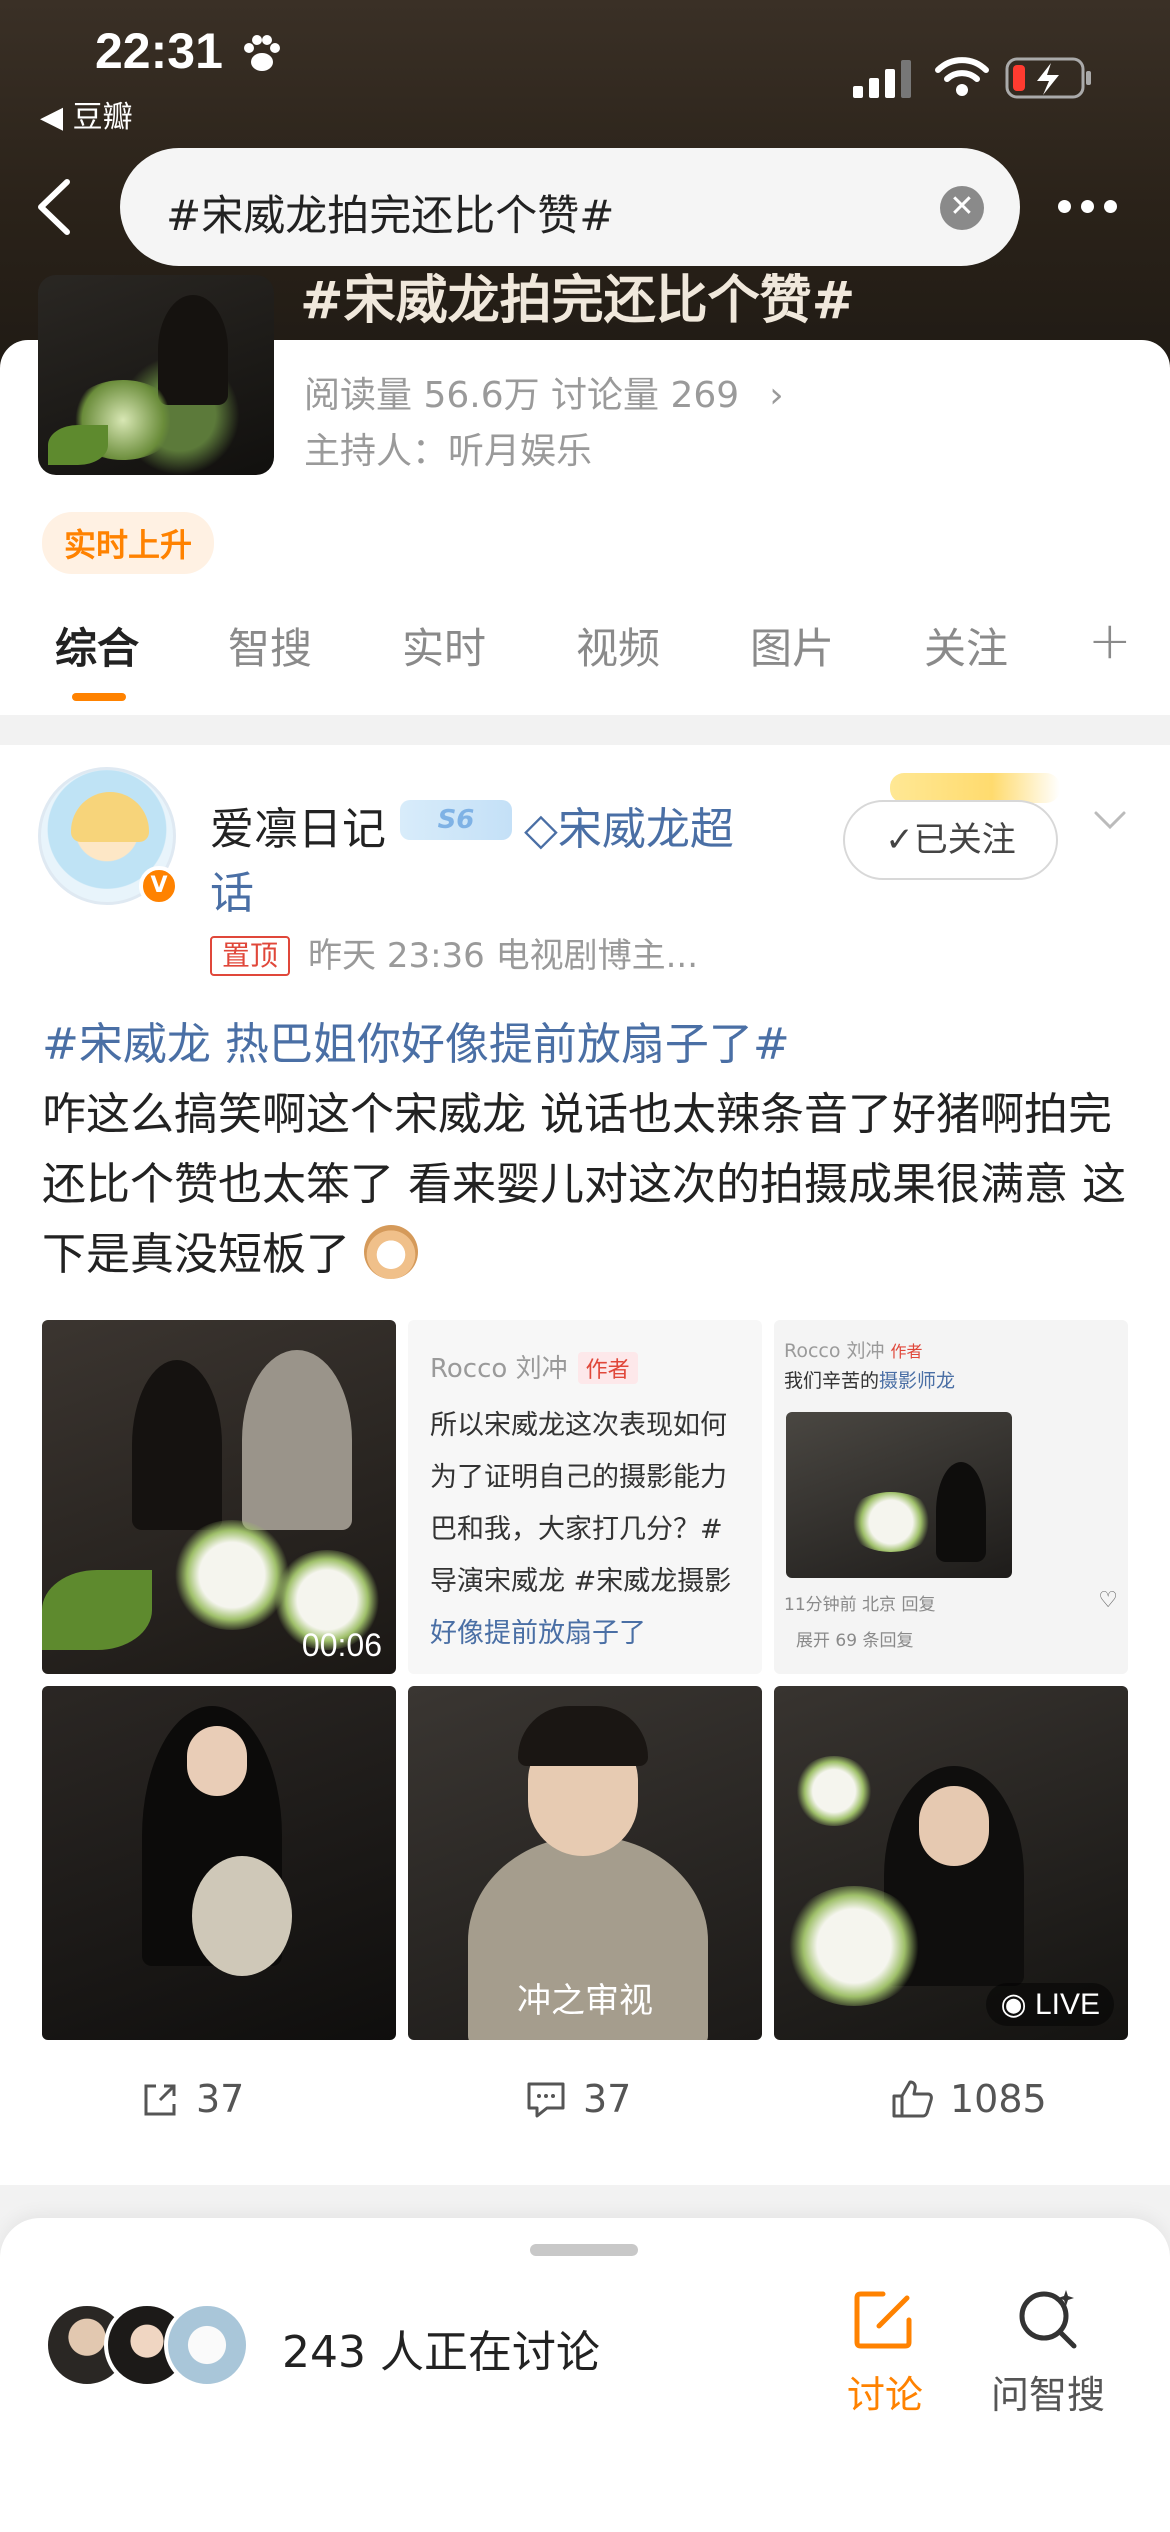  What do you see at coordinates (578, 301) in the screenshot?
I see `topic-title: #宋威龙拍完还比个赞#` at bounding box center [578, 301].